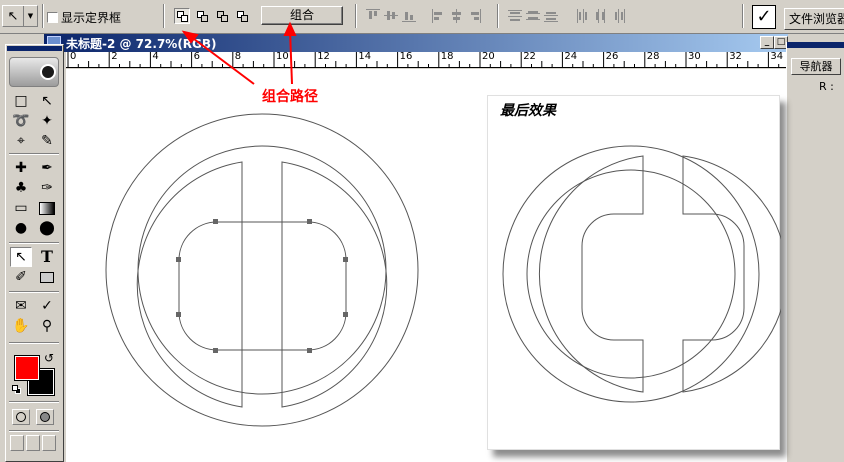 Image resolution: width=844 pixels, height=462 pixels. What do you see at coordinates (182, 16) in the screenshot?
I see `add-to-shape-button` at bounding box center [182, 16].